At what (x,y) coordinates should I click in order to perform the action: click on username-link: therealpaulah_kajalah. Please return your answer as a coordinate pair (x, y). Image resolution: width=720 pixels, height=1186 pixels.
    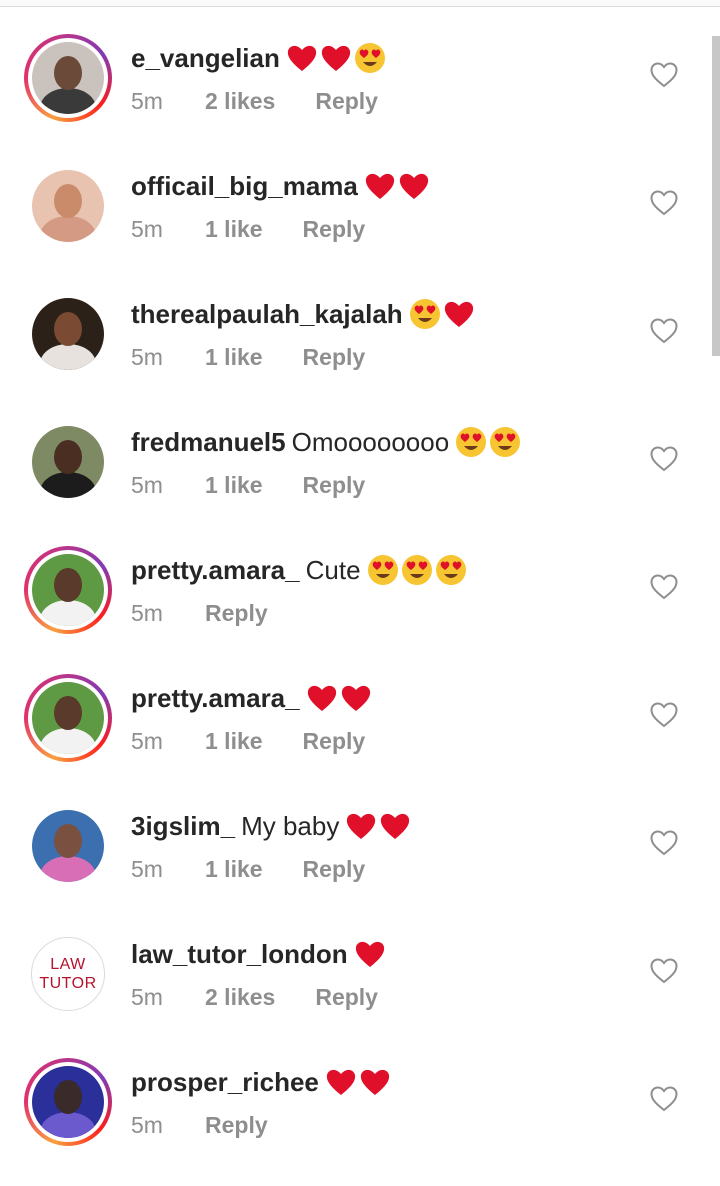
    Looking at the image, I should click on (267, 314).